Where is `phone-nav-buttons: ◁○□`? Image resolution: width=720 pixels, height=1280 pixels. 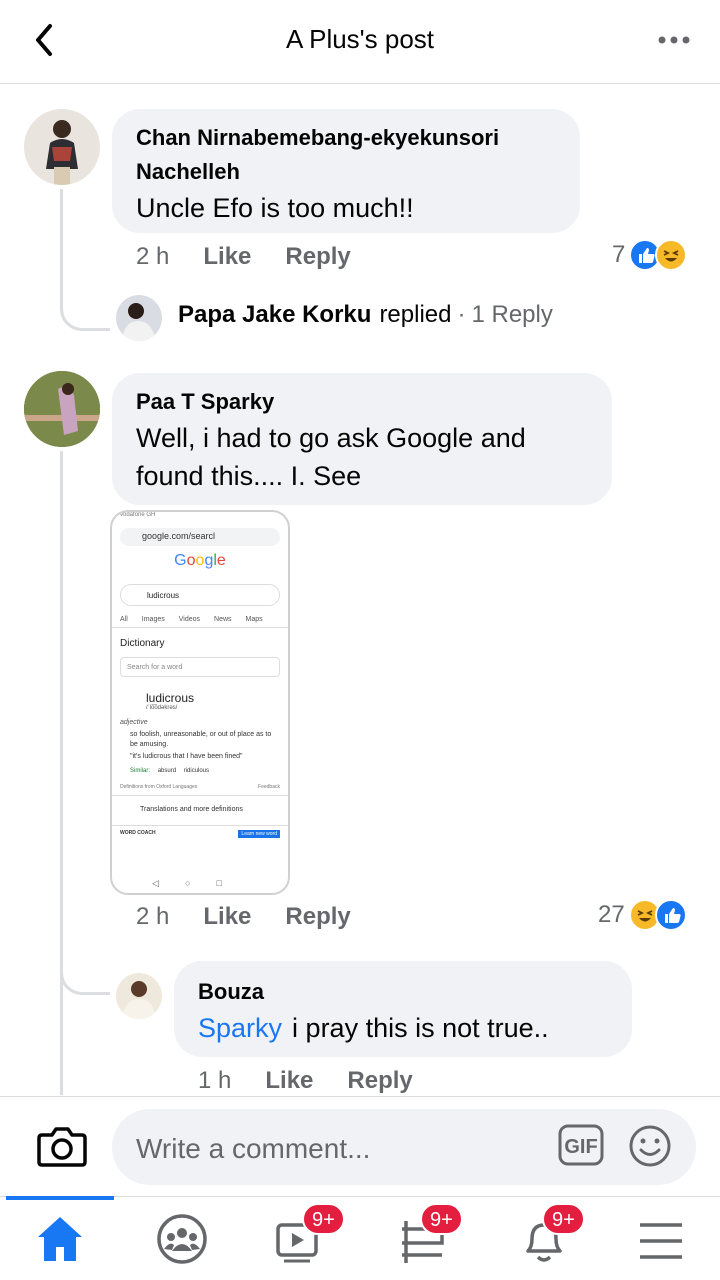 phone-nav-buttons: ◁○□ is located at coordinates (200, 883).